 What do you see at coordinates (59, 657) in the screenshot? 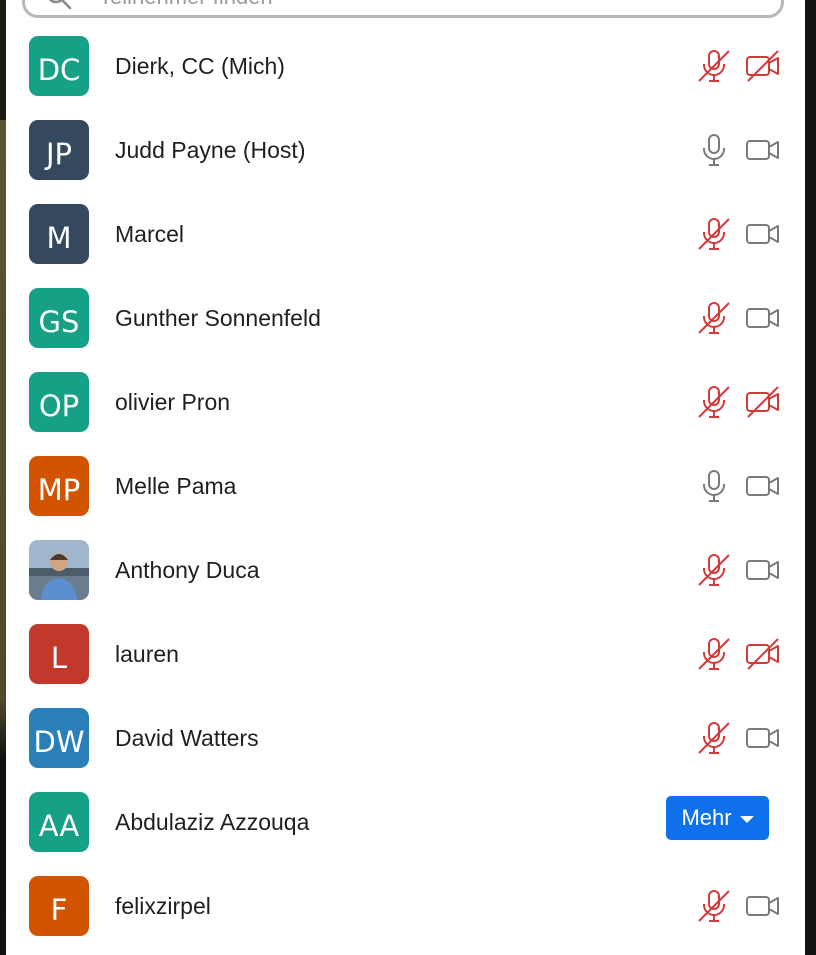
I see `avatar-initials: L` at bounding box center [59, 657].